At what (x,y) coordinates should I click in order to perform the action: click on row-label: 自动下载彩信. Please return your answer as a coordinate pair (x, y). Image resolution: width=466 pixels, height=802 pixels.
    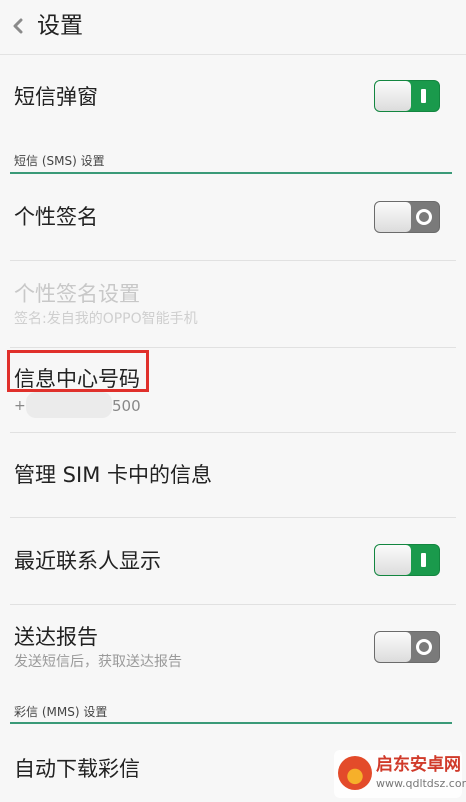
    Looking at the image, I should click on (77, 769).